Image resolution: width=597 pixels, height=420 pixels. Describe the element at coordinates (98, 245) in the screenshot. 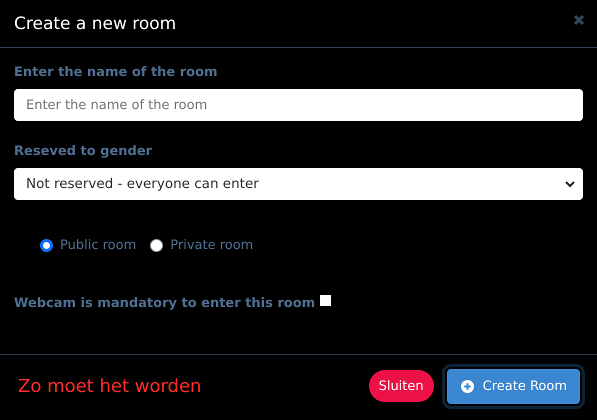

I see `radio-label: Public room` at that location.